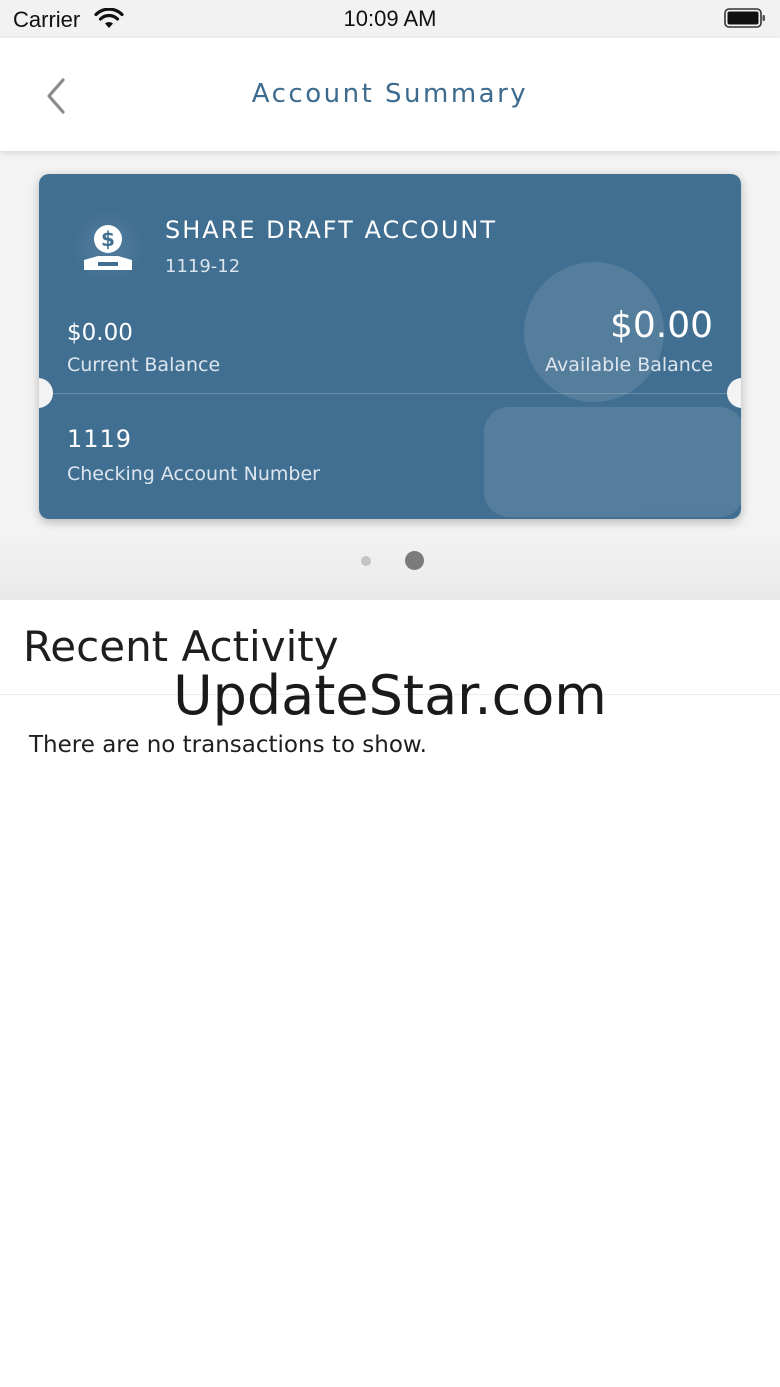  What do you see at coordinates (331, 230) in the screenshot?
I see `account-name: SHARE DRAFT ACCOUNT` at bounding box center [331, 230].